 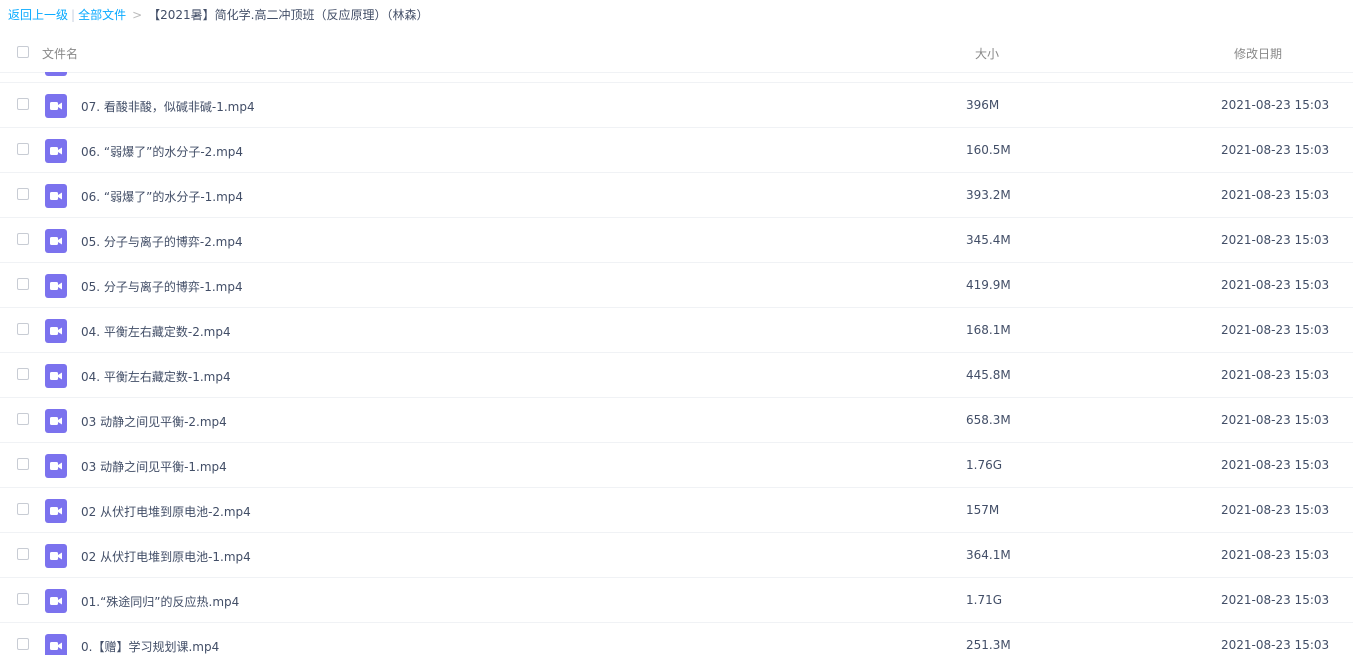 I want to click on table-row: 04. 平衡左右藏定数-2.mp4 168.1M 2021-08-23 15:03, so click(x=676, y=330).